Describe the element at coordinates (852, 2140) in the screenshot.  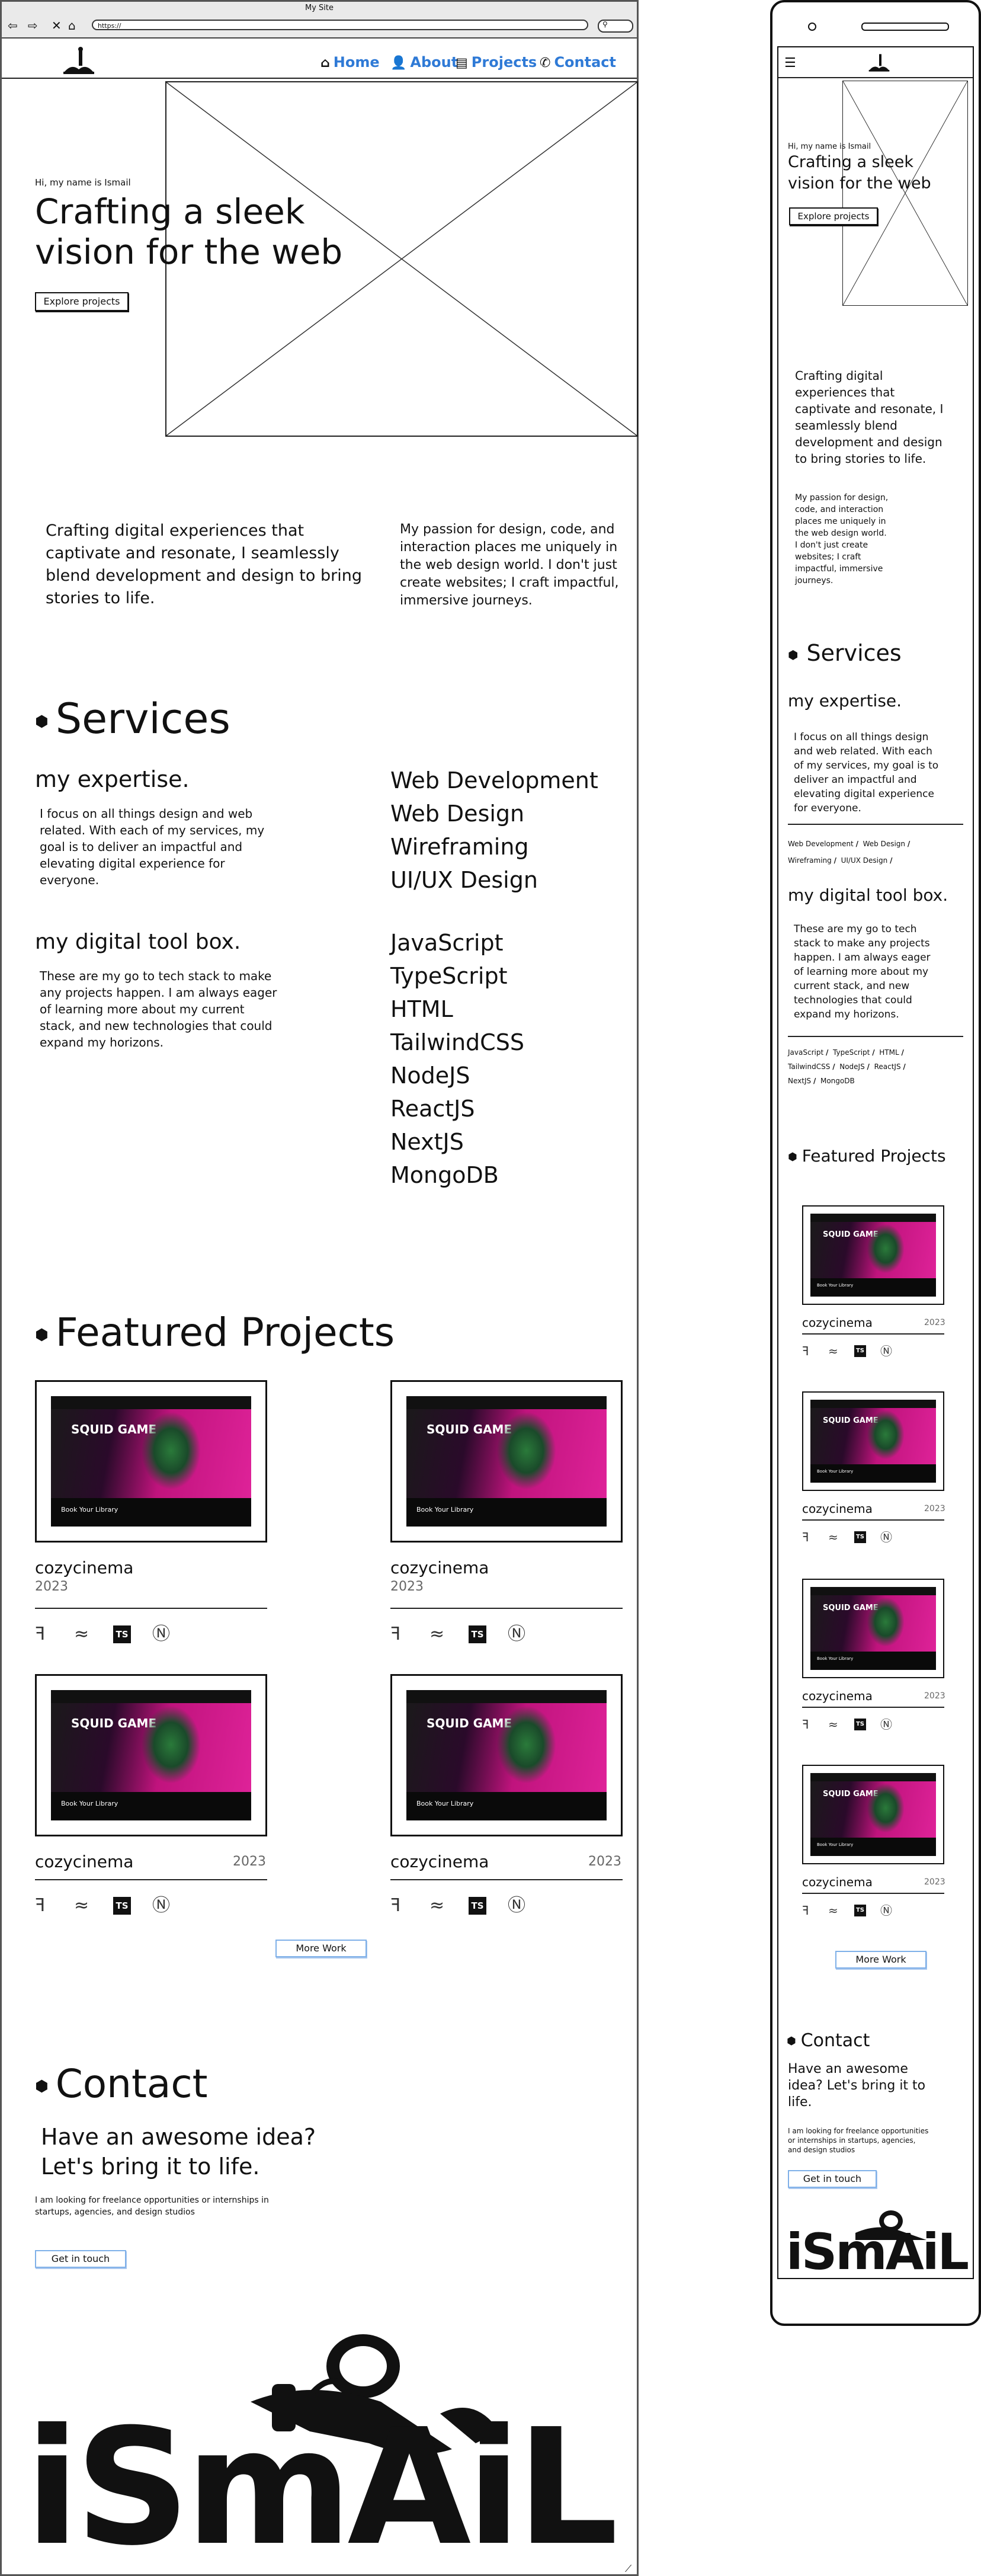
I see `mobile-contact-text-line: or internships in startups, agencies,` at that location.